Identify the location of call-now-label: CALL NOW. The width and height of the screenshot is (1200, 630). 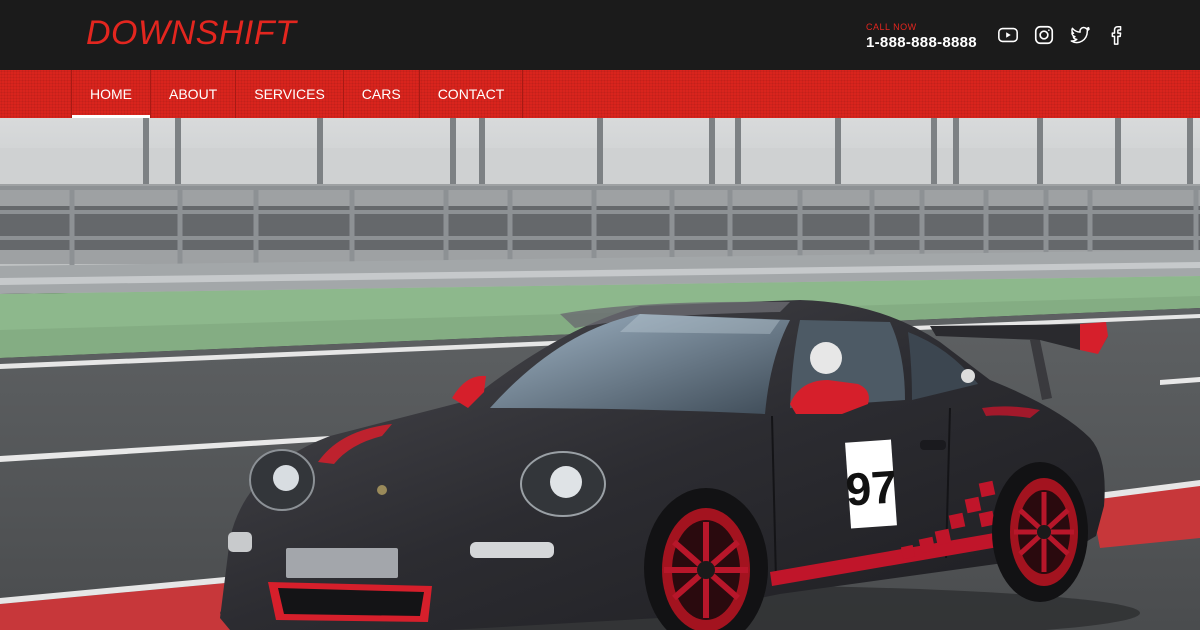
(891, 27).